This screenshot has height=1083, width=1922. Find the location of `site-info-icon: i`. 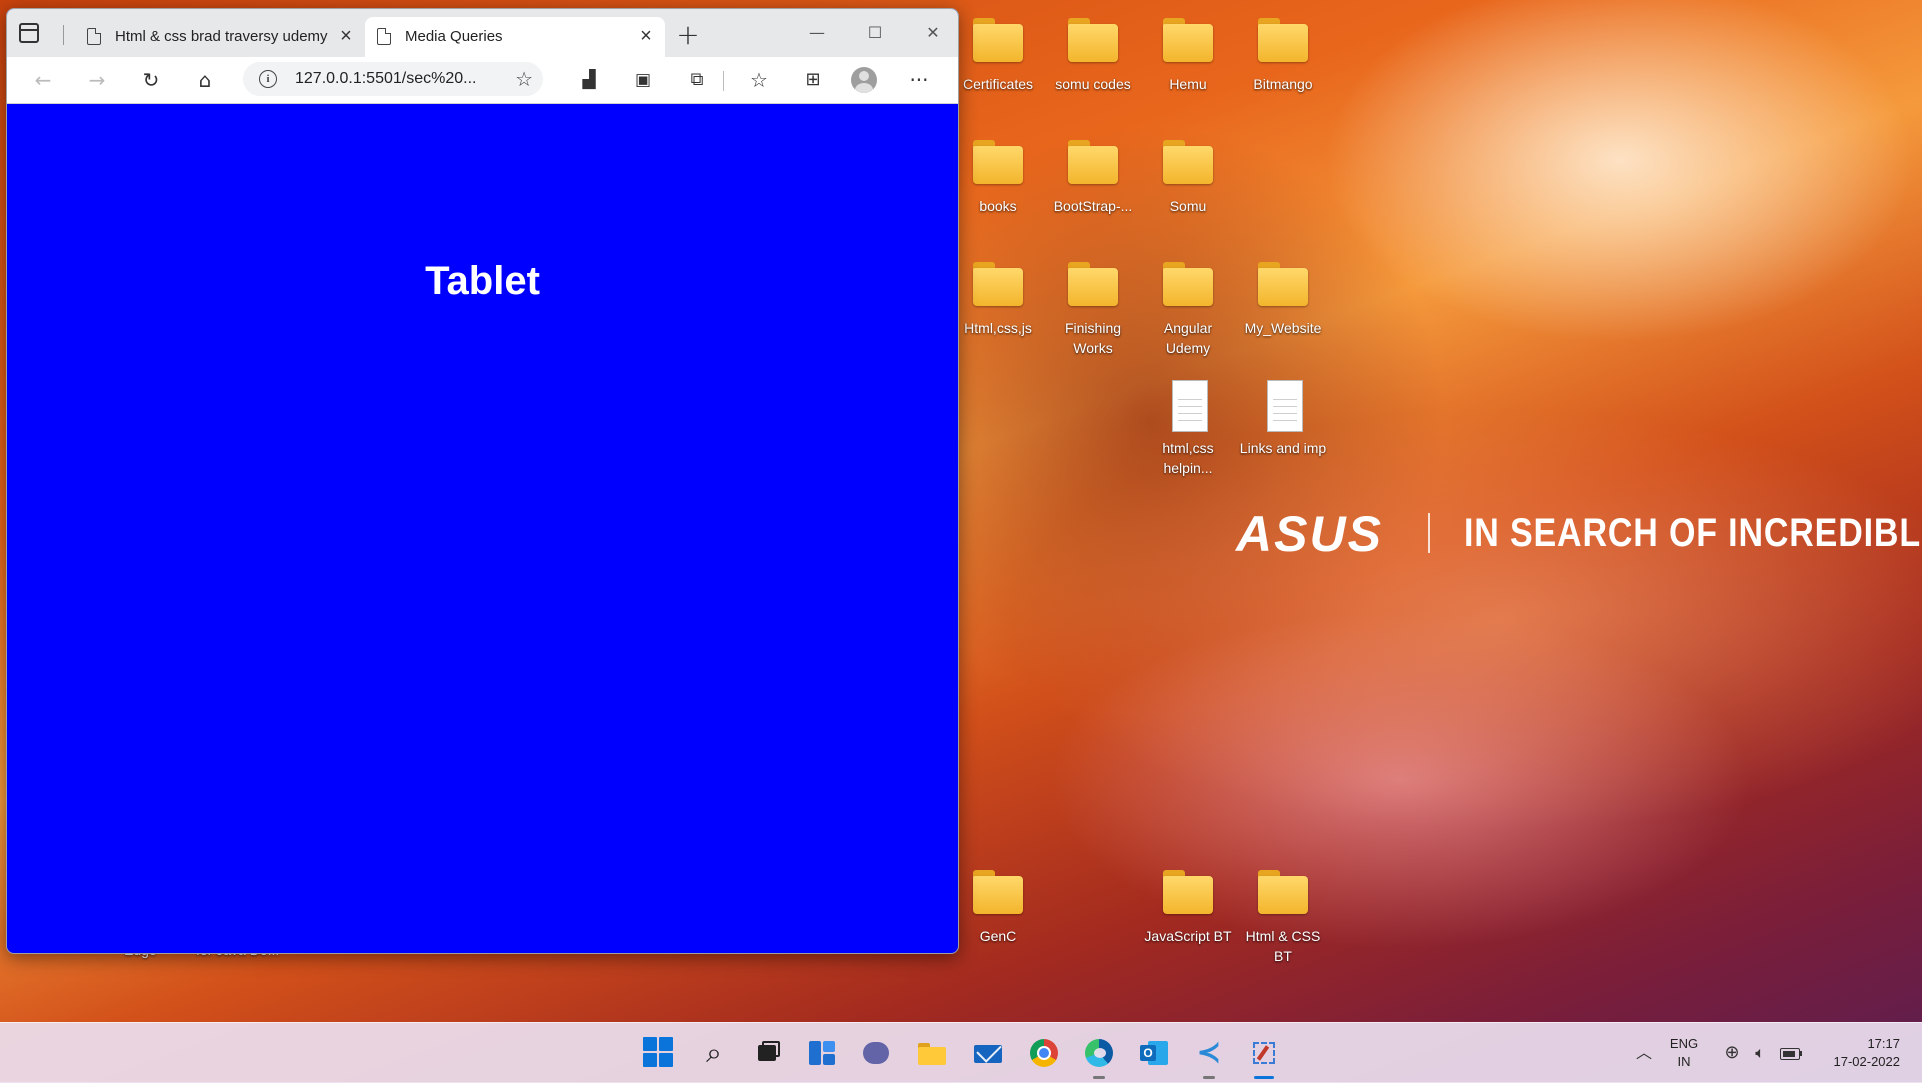

site-info-icon: i is located at coordinates (268, 79).